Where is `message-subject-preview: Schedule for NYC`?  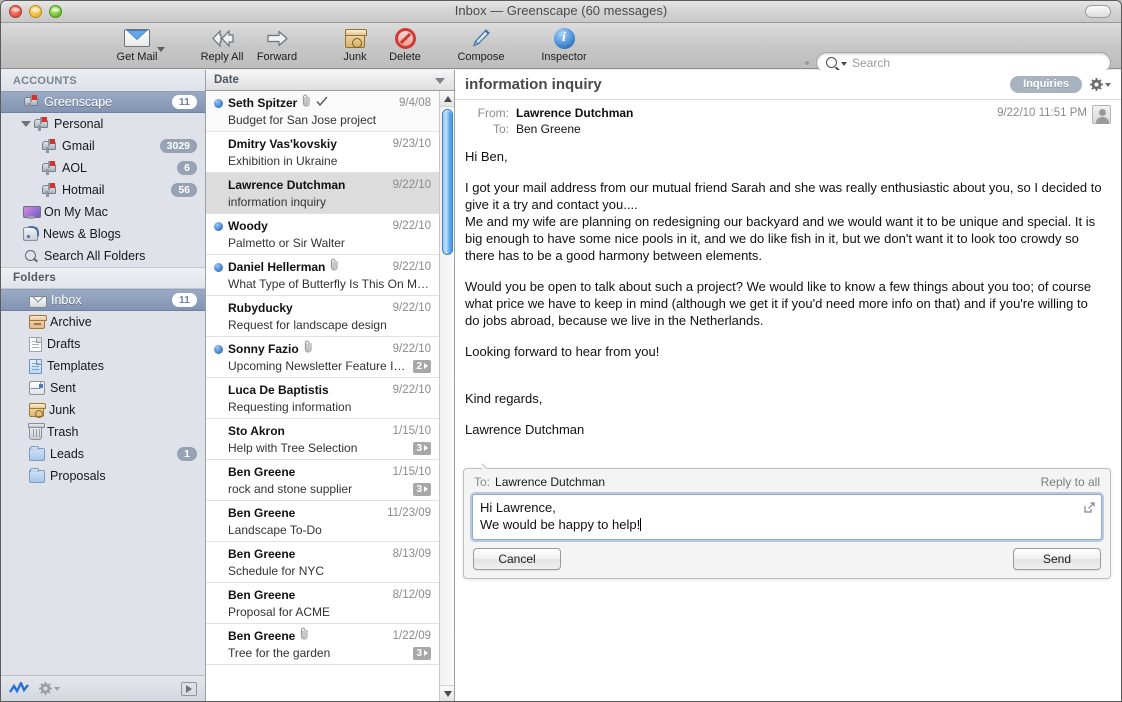 message-subject-preview: Schedule for NYC is located at coordinates (276, 571).